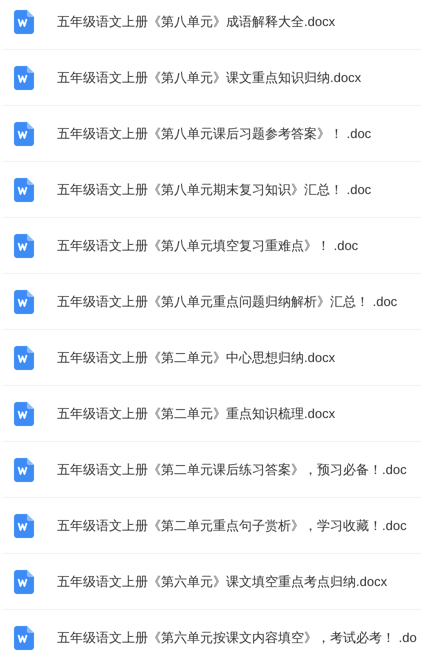 The width and height of the screenshot is (421, 665). Describe the element at coordinates (209, 77) in the screenshot. I see `file-name: 五年级语文上册《第八单元》课文重点知识归纳.docx` at that location.